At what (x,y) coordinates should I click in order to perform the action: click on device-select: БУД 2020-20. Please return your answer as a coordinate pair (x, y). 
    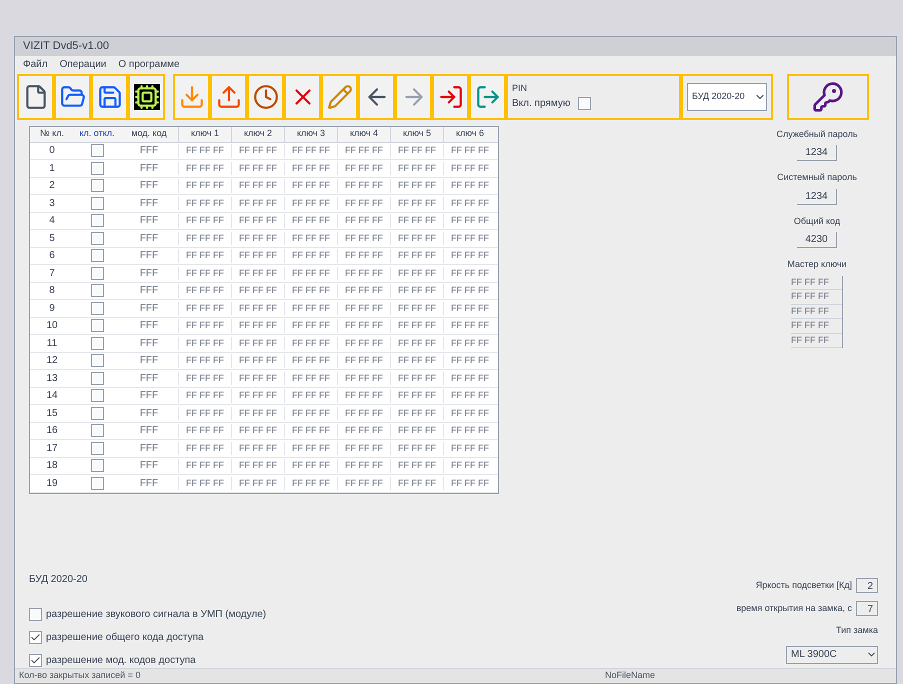
    Looking at the image, I should click on (727, 96).